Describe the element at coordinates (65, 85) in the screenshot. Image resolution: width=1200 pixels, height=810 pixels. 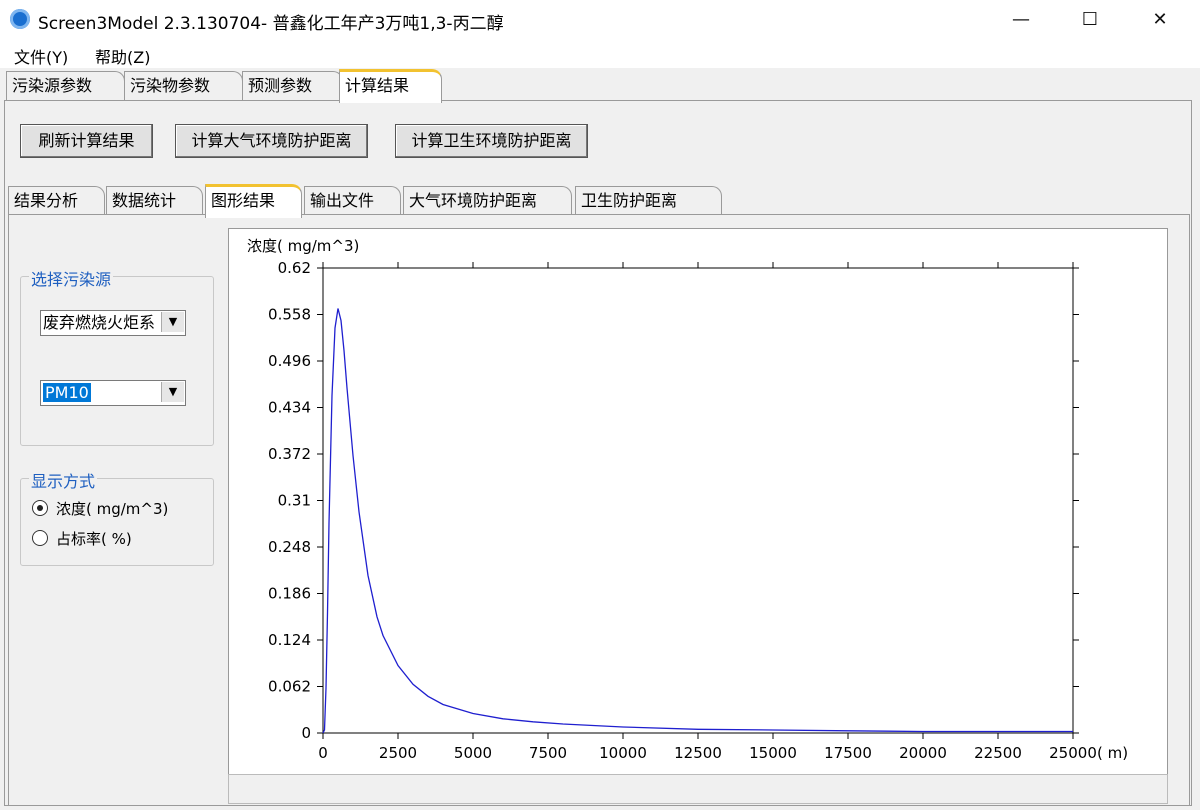
I see `tab-source-params: 污染源参数` at that location.